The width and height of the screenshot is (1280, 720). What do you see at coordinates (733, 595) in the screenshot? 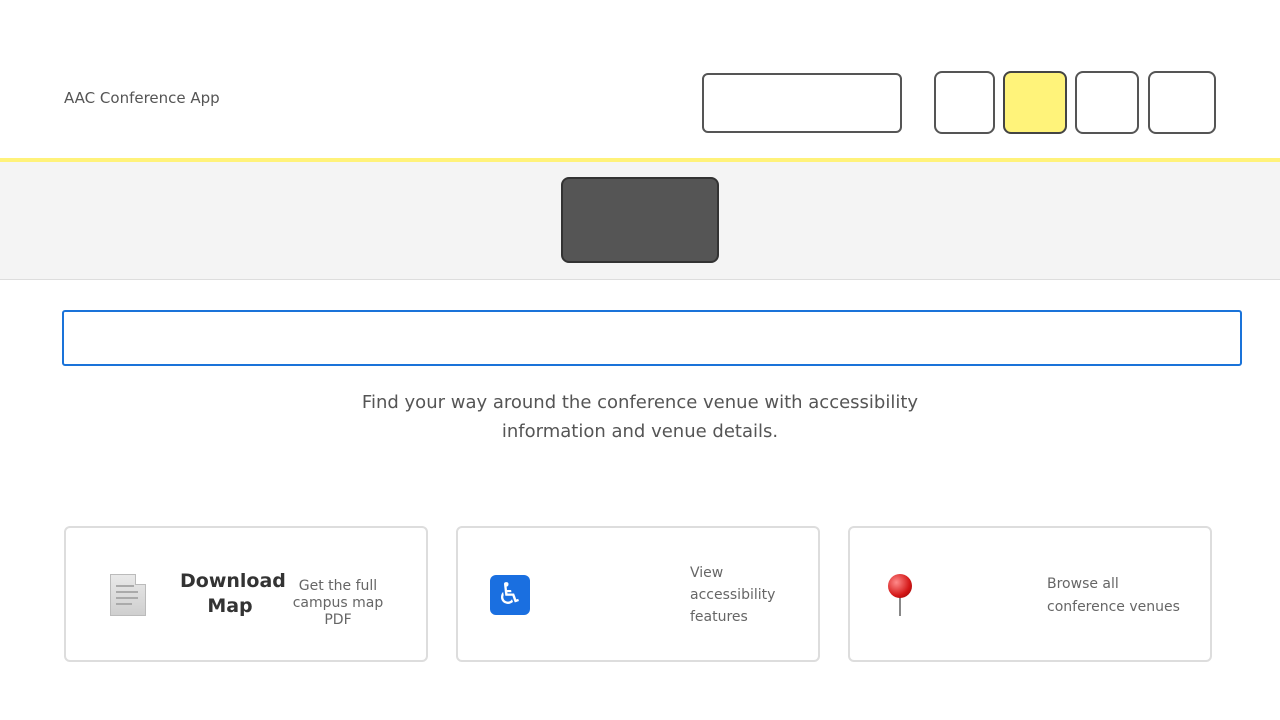
I see `card-description: View accessibility features` at bounding box center [733, 595].